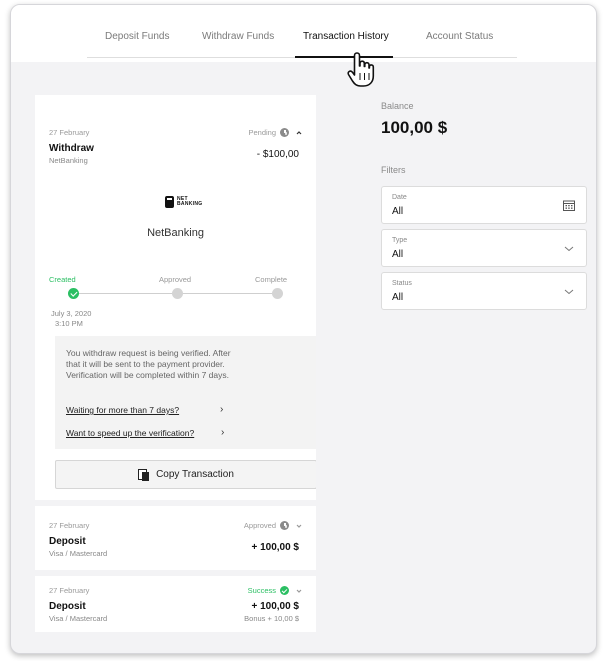  Describe the element at coordinates (484, 291) in the screenshot. I see `status-filter: Status All` at that location.